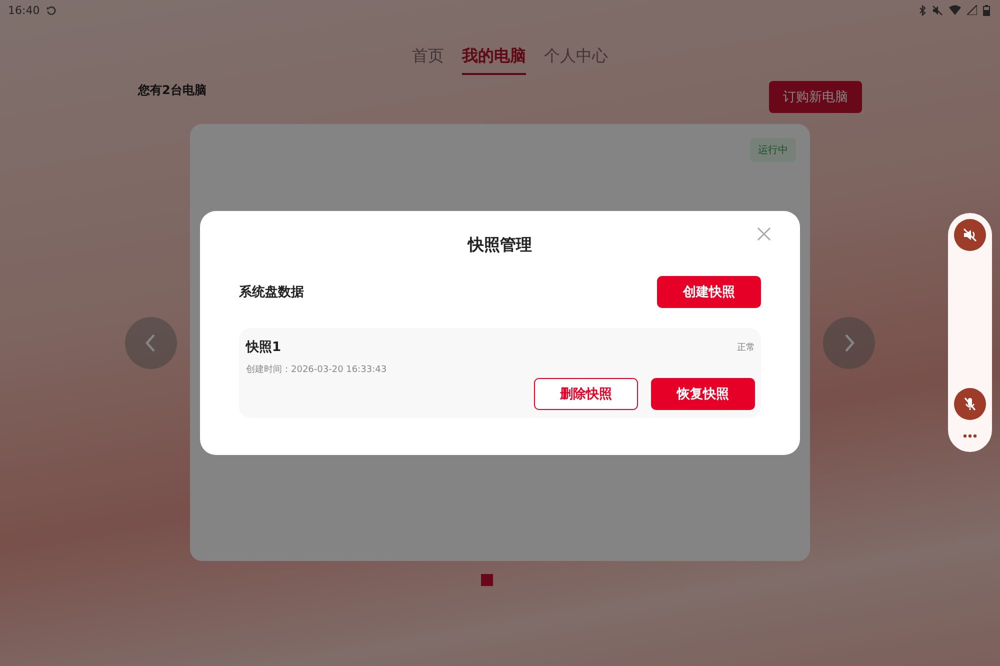 This screenshot has height=666, width=1000. What do you see at coordinates (709, 292) in the screenshot?
I see `create-snapshot-button: 创建快照` at bounding box center [709, 292].